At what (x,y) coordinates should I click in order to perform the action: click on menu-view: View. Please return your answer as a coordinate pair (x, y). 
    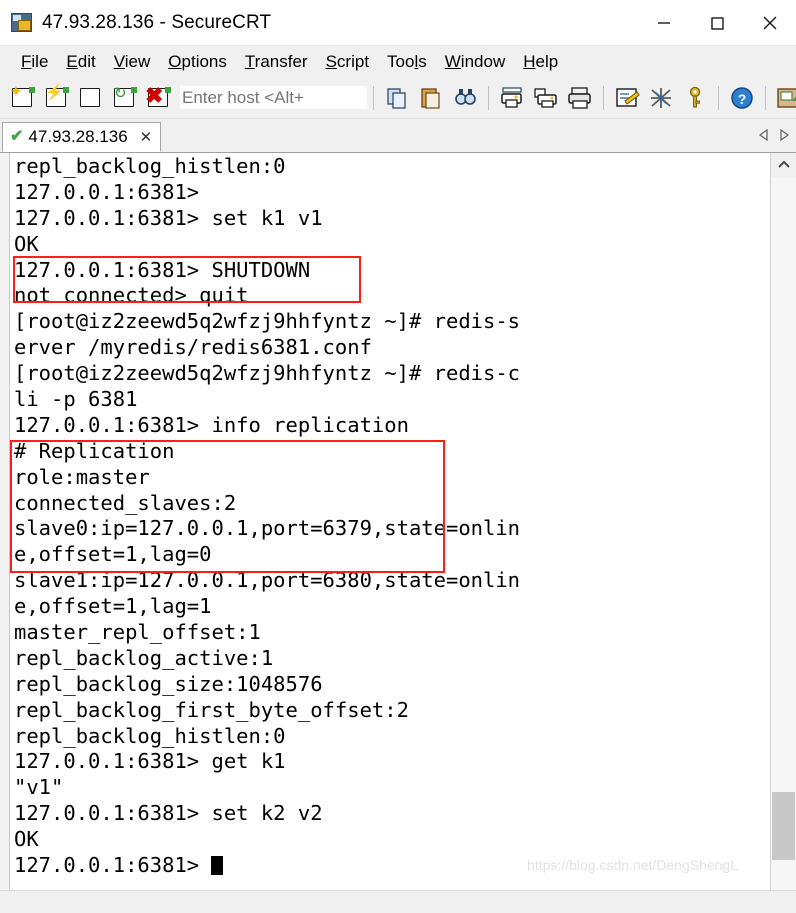
    Looking at the image, I should click on (132, 62).